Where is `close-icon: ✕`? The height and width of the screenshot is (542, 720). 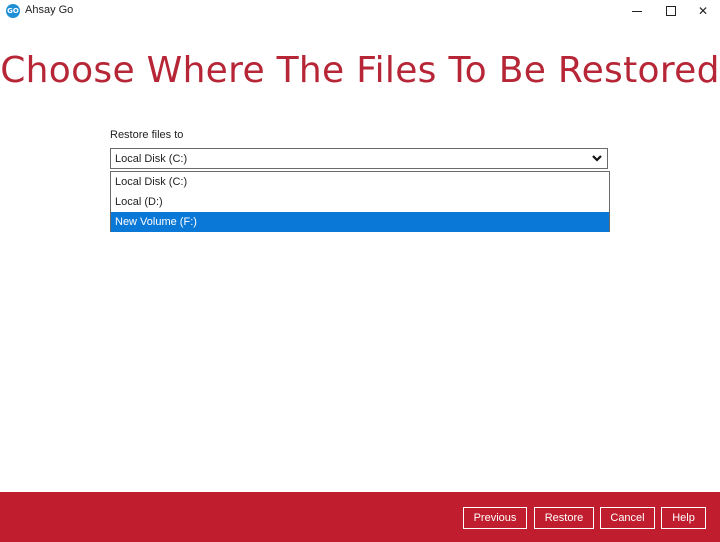
close-icon: ✕ is located at coordinates (703, 11).